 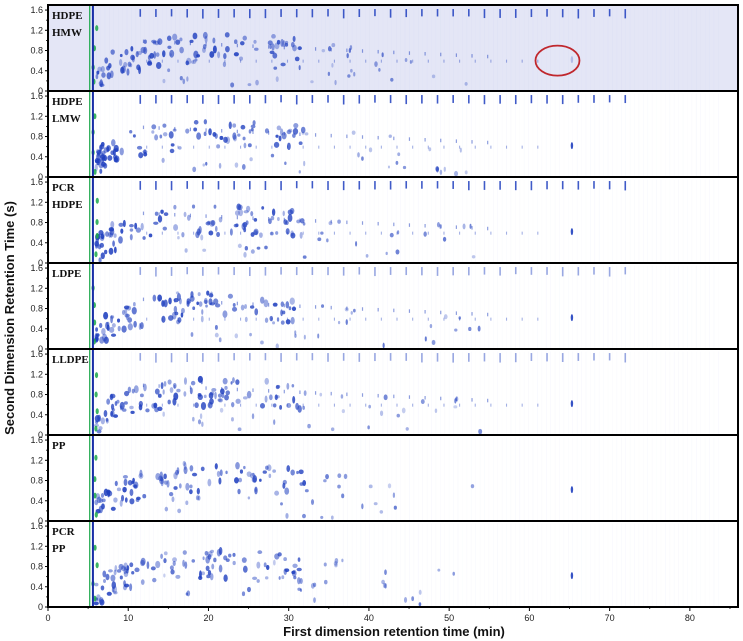 I want to click on intense-peak, so click(x=96, y=375).